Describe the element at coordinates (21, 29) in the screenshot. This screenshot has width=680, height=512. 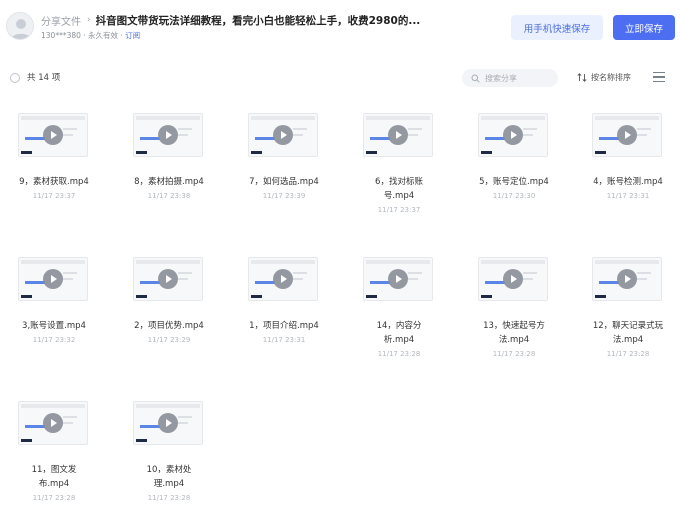
I see `avatar-icon` at that location.